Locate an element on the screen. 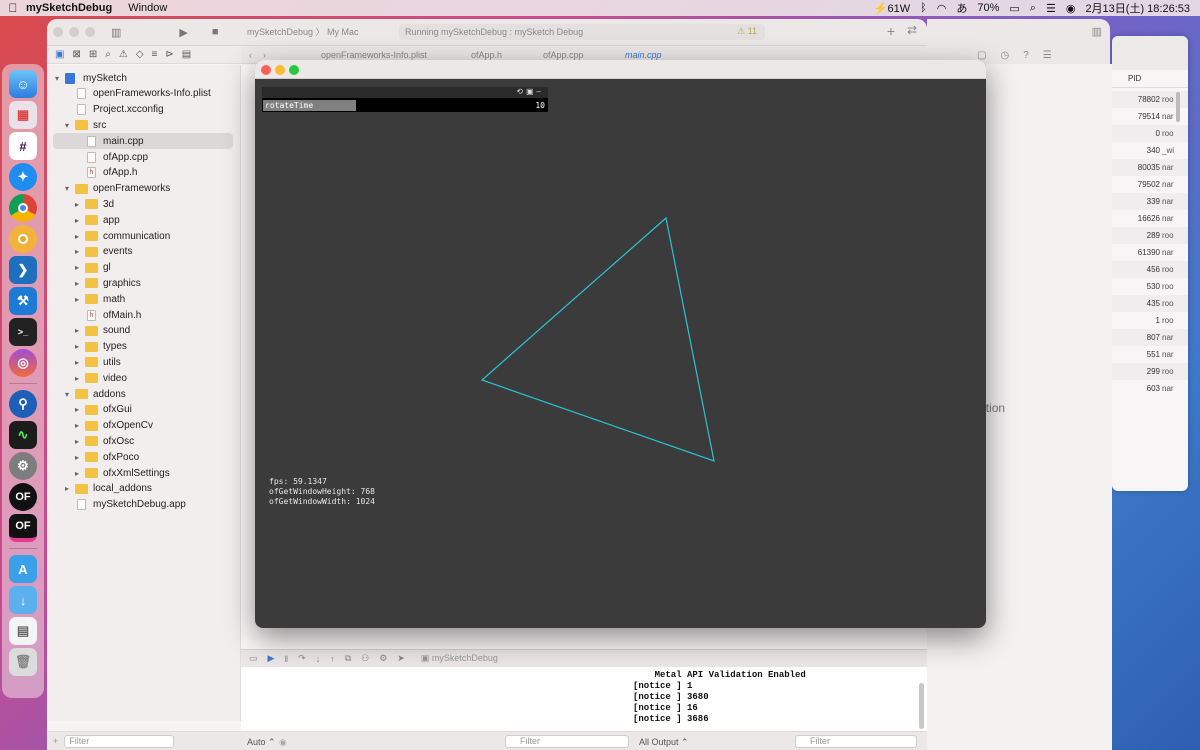 This screenshot has height=750, width=1200. navigator-item: ▸ 3d is located at coordinates (143, 204).